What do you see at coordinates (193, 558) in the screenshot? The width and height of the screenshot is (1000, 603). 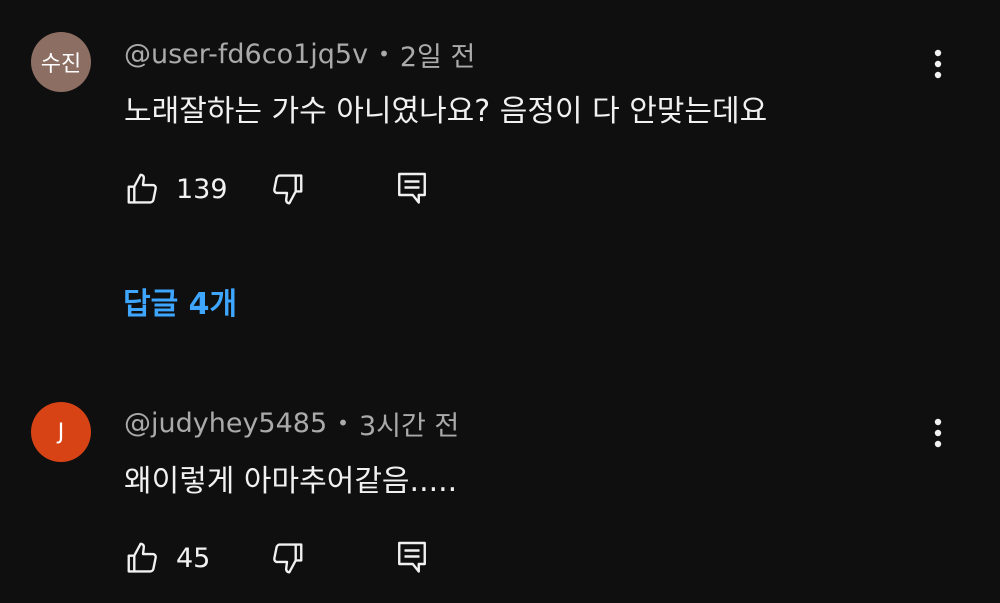 I see `like-count: 45` at bounding box center [193, 558].